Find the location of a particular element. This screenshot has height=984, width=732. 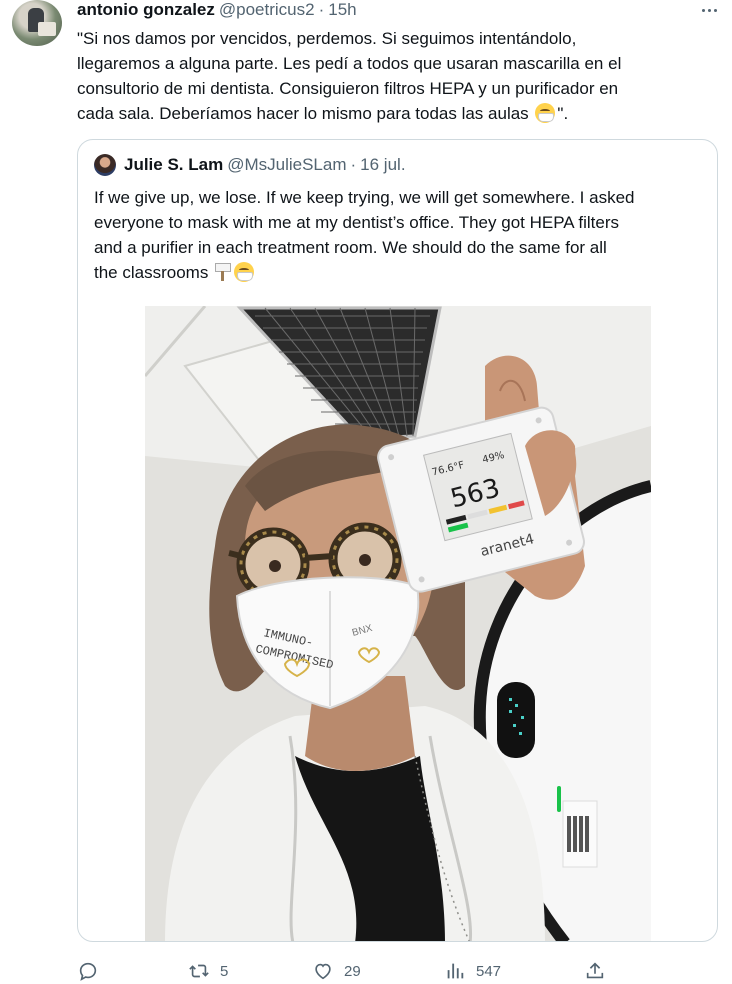

author-avatar is located at coordinates (37, 23).